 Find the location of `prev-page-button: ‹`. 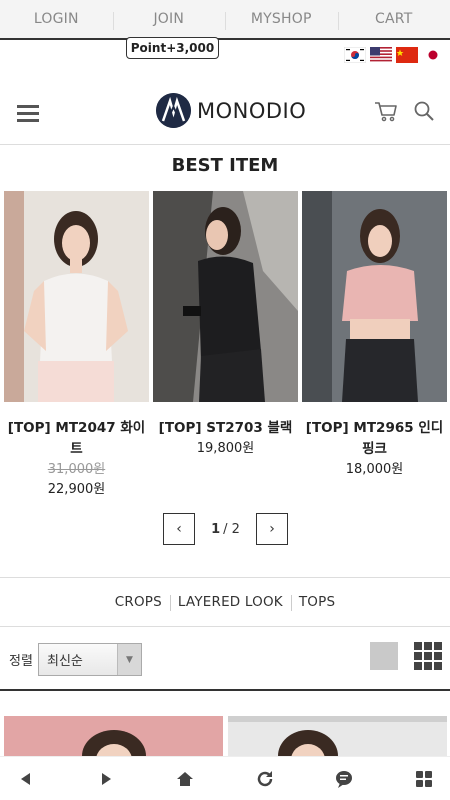

prev-page-button: ‹ is located at coordinates (179, 529).